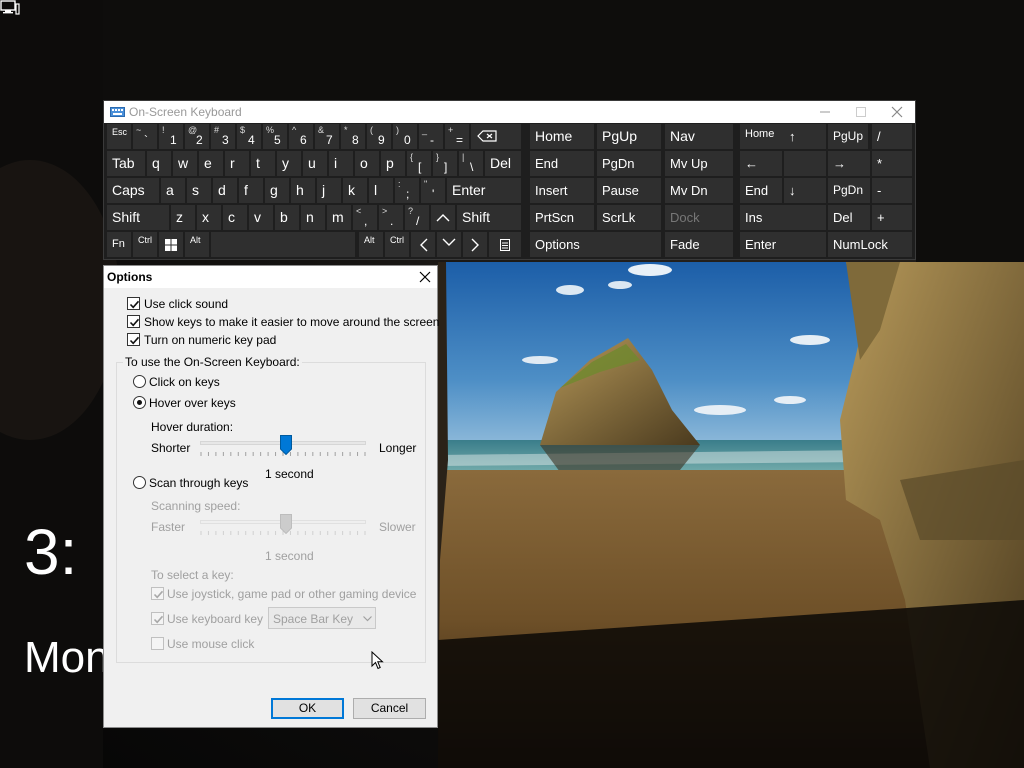 This screenshot has width=1024, height=768. I want to click on key-3: #3, so click(223, 136).